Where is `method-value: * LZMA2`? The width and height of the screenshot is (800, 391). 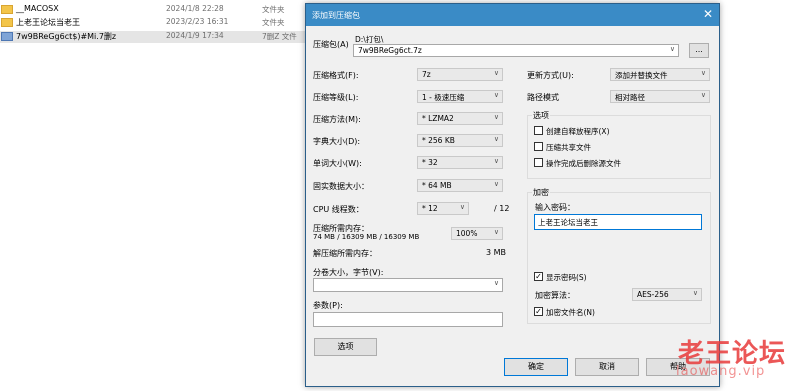 method-value: * LZMA2 is located at coordinates (438, 118).